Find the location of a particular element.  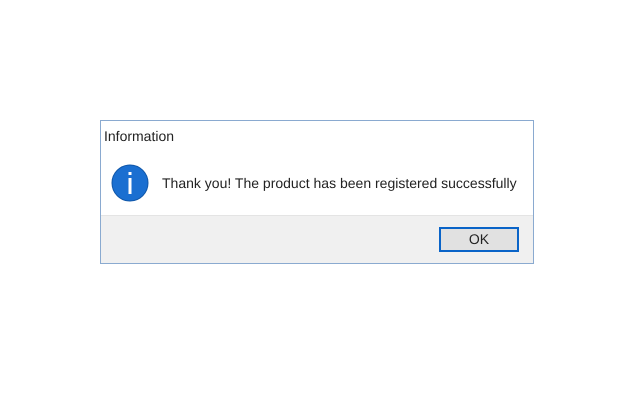

message-text: Thank you! The product has been registered successfully is located at coordinates (339, 183).